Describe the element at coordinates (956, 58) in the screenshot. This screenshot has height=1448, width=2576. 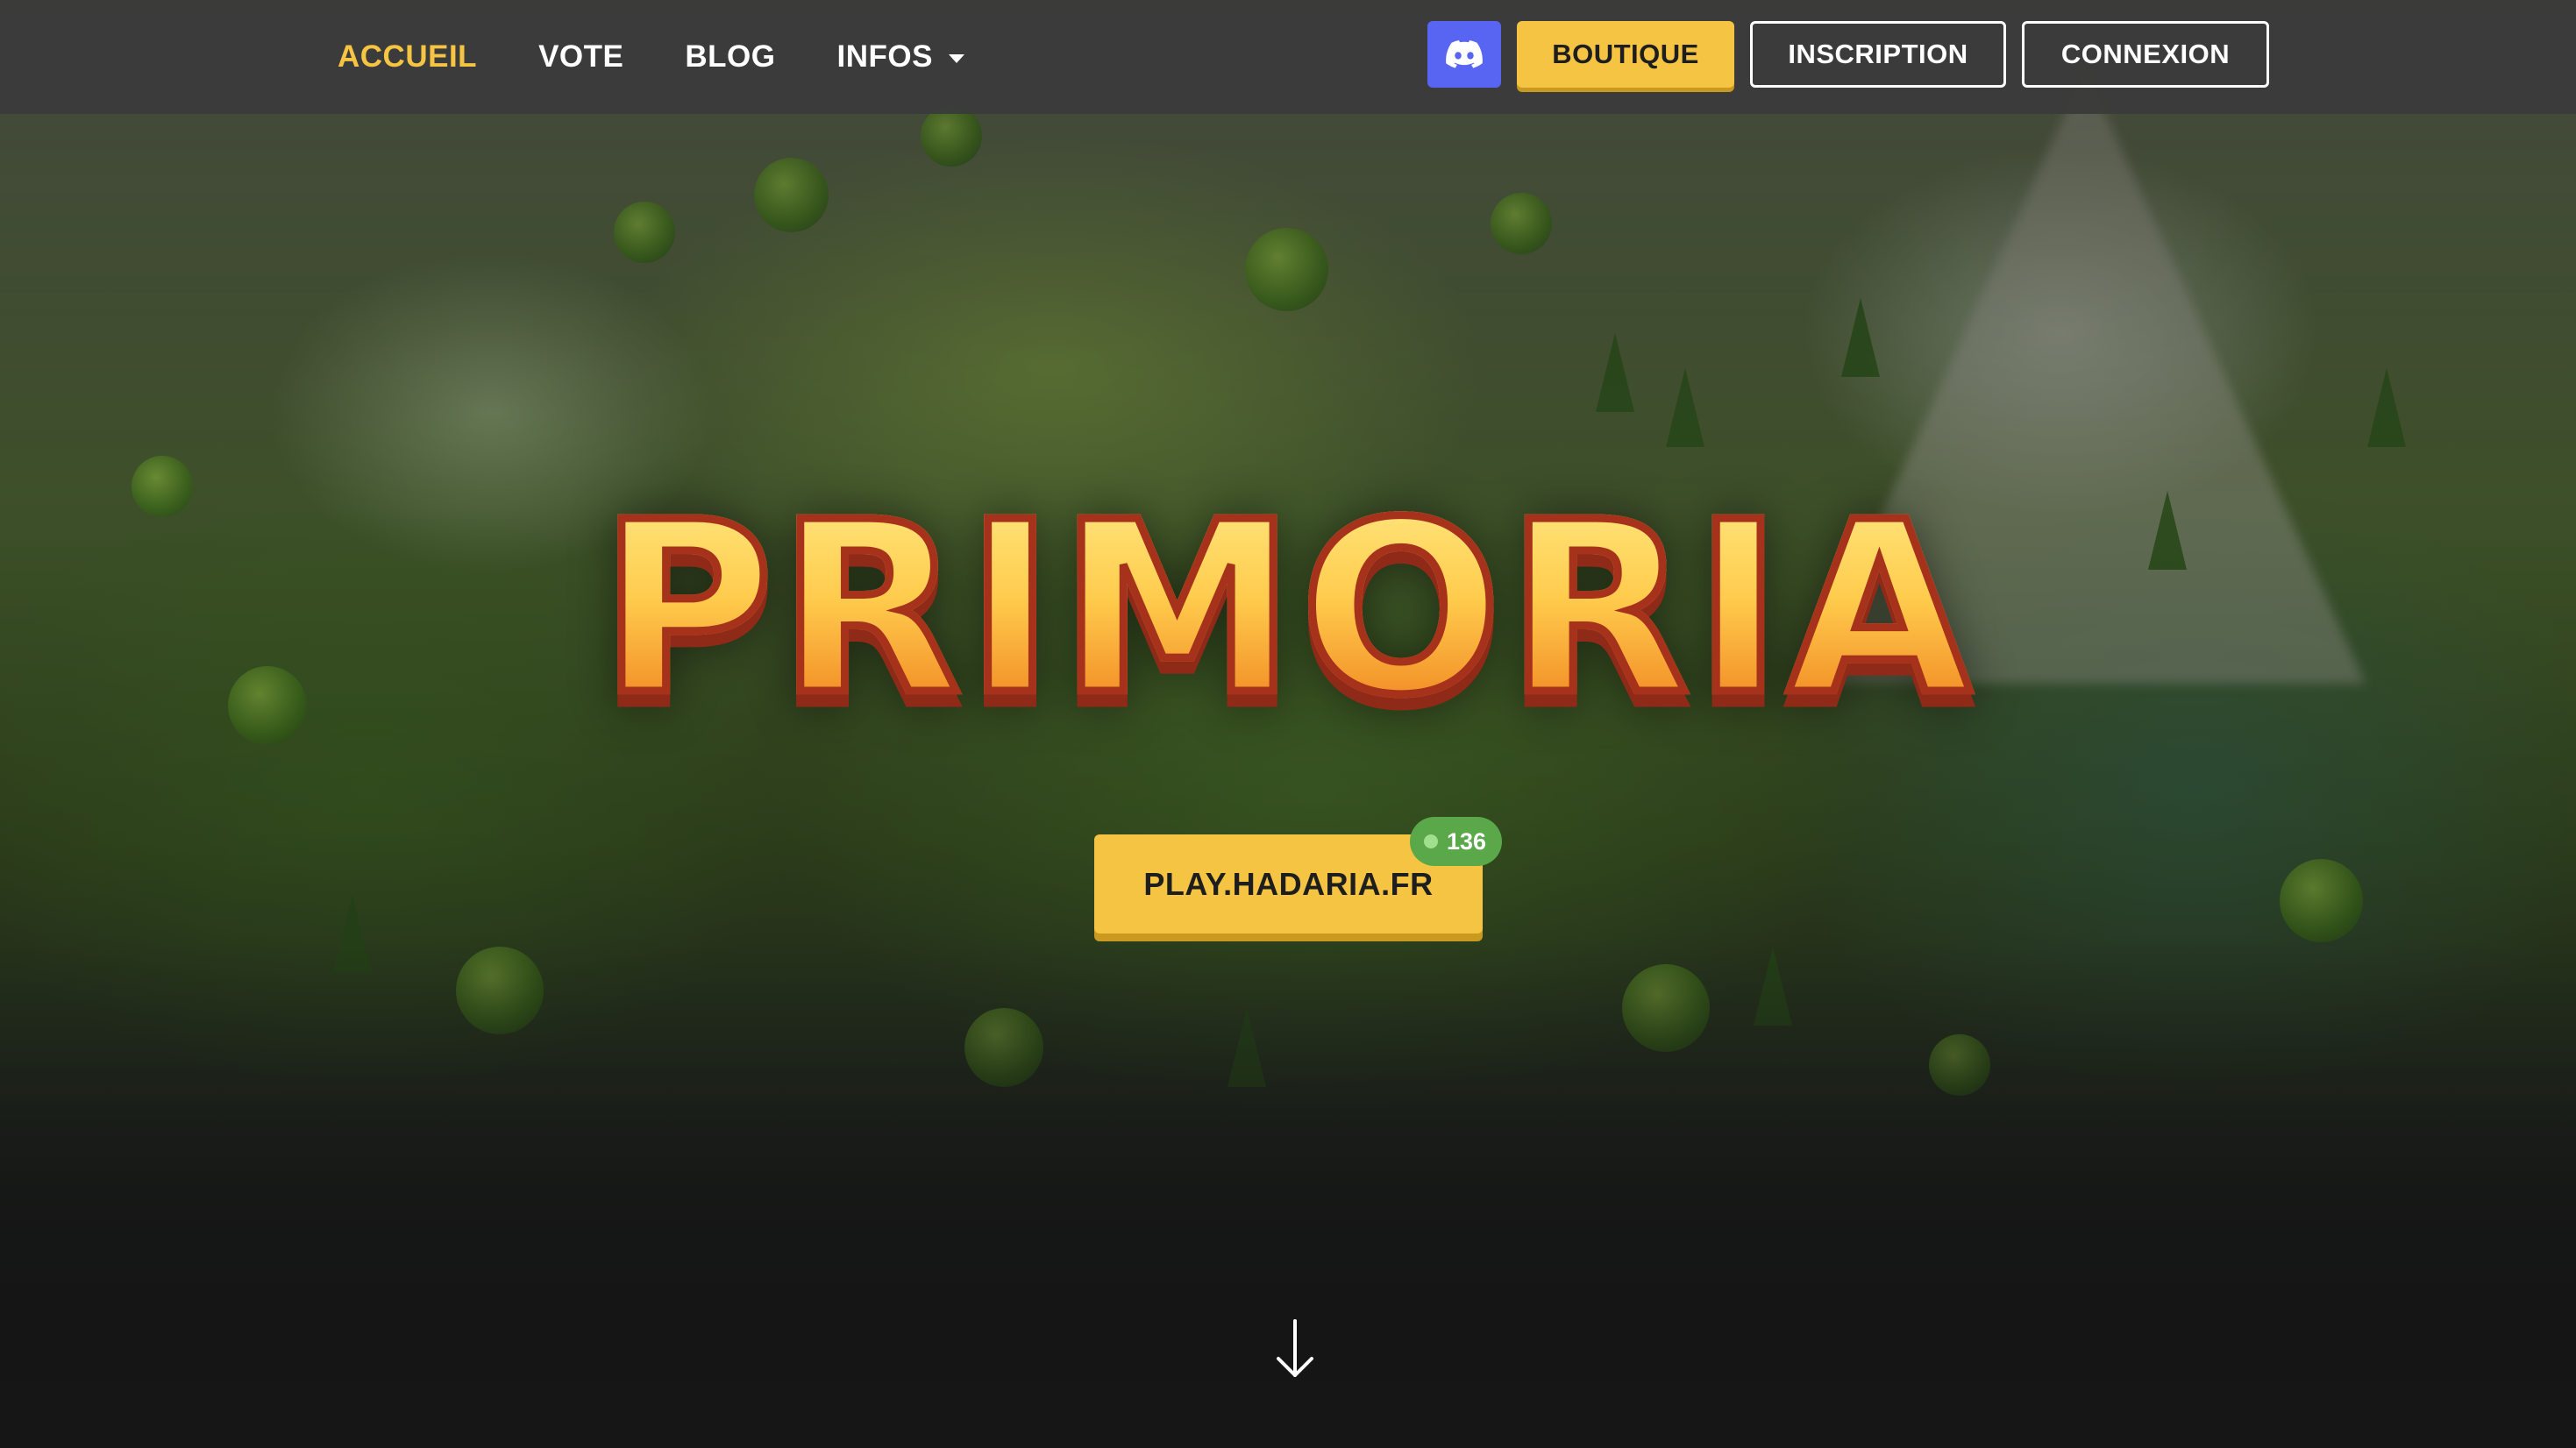
I see `chevron-down-icon` at that location.